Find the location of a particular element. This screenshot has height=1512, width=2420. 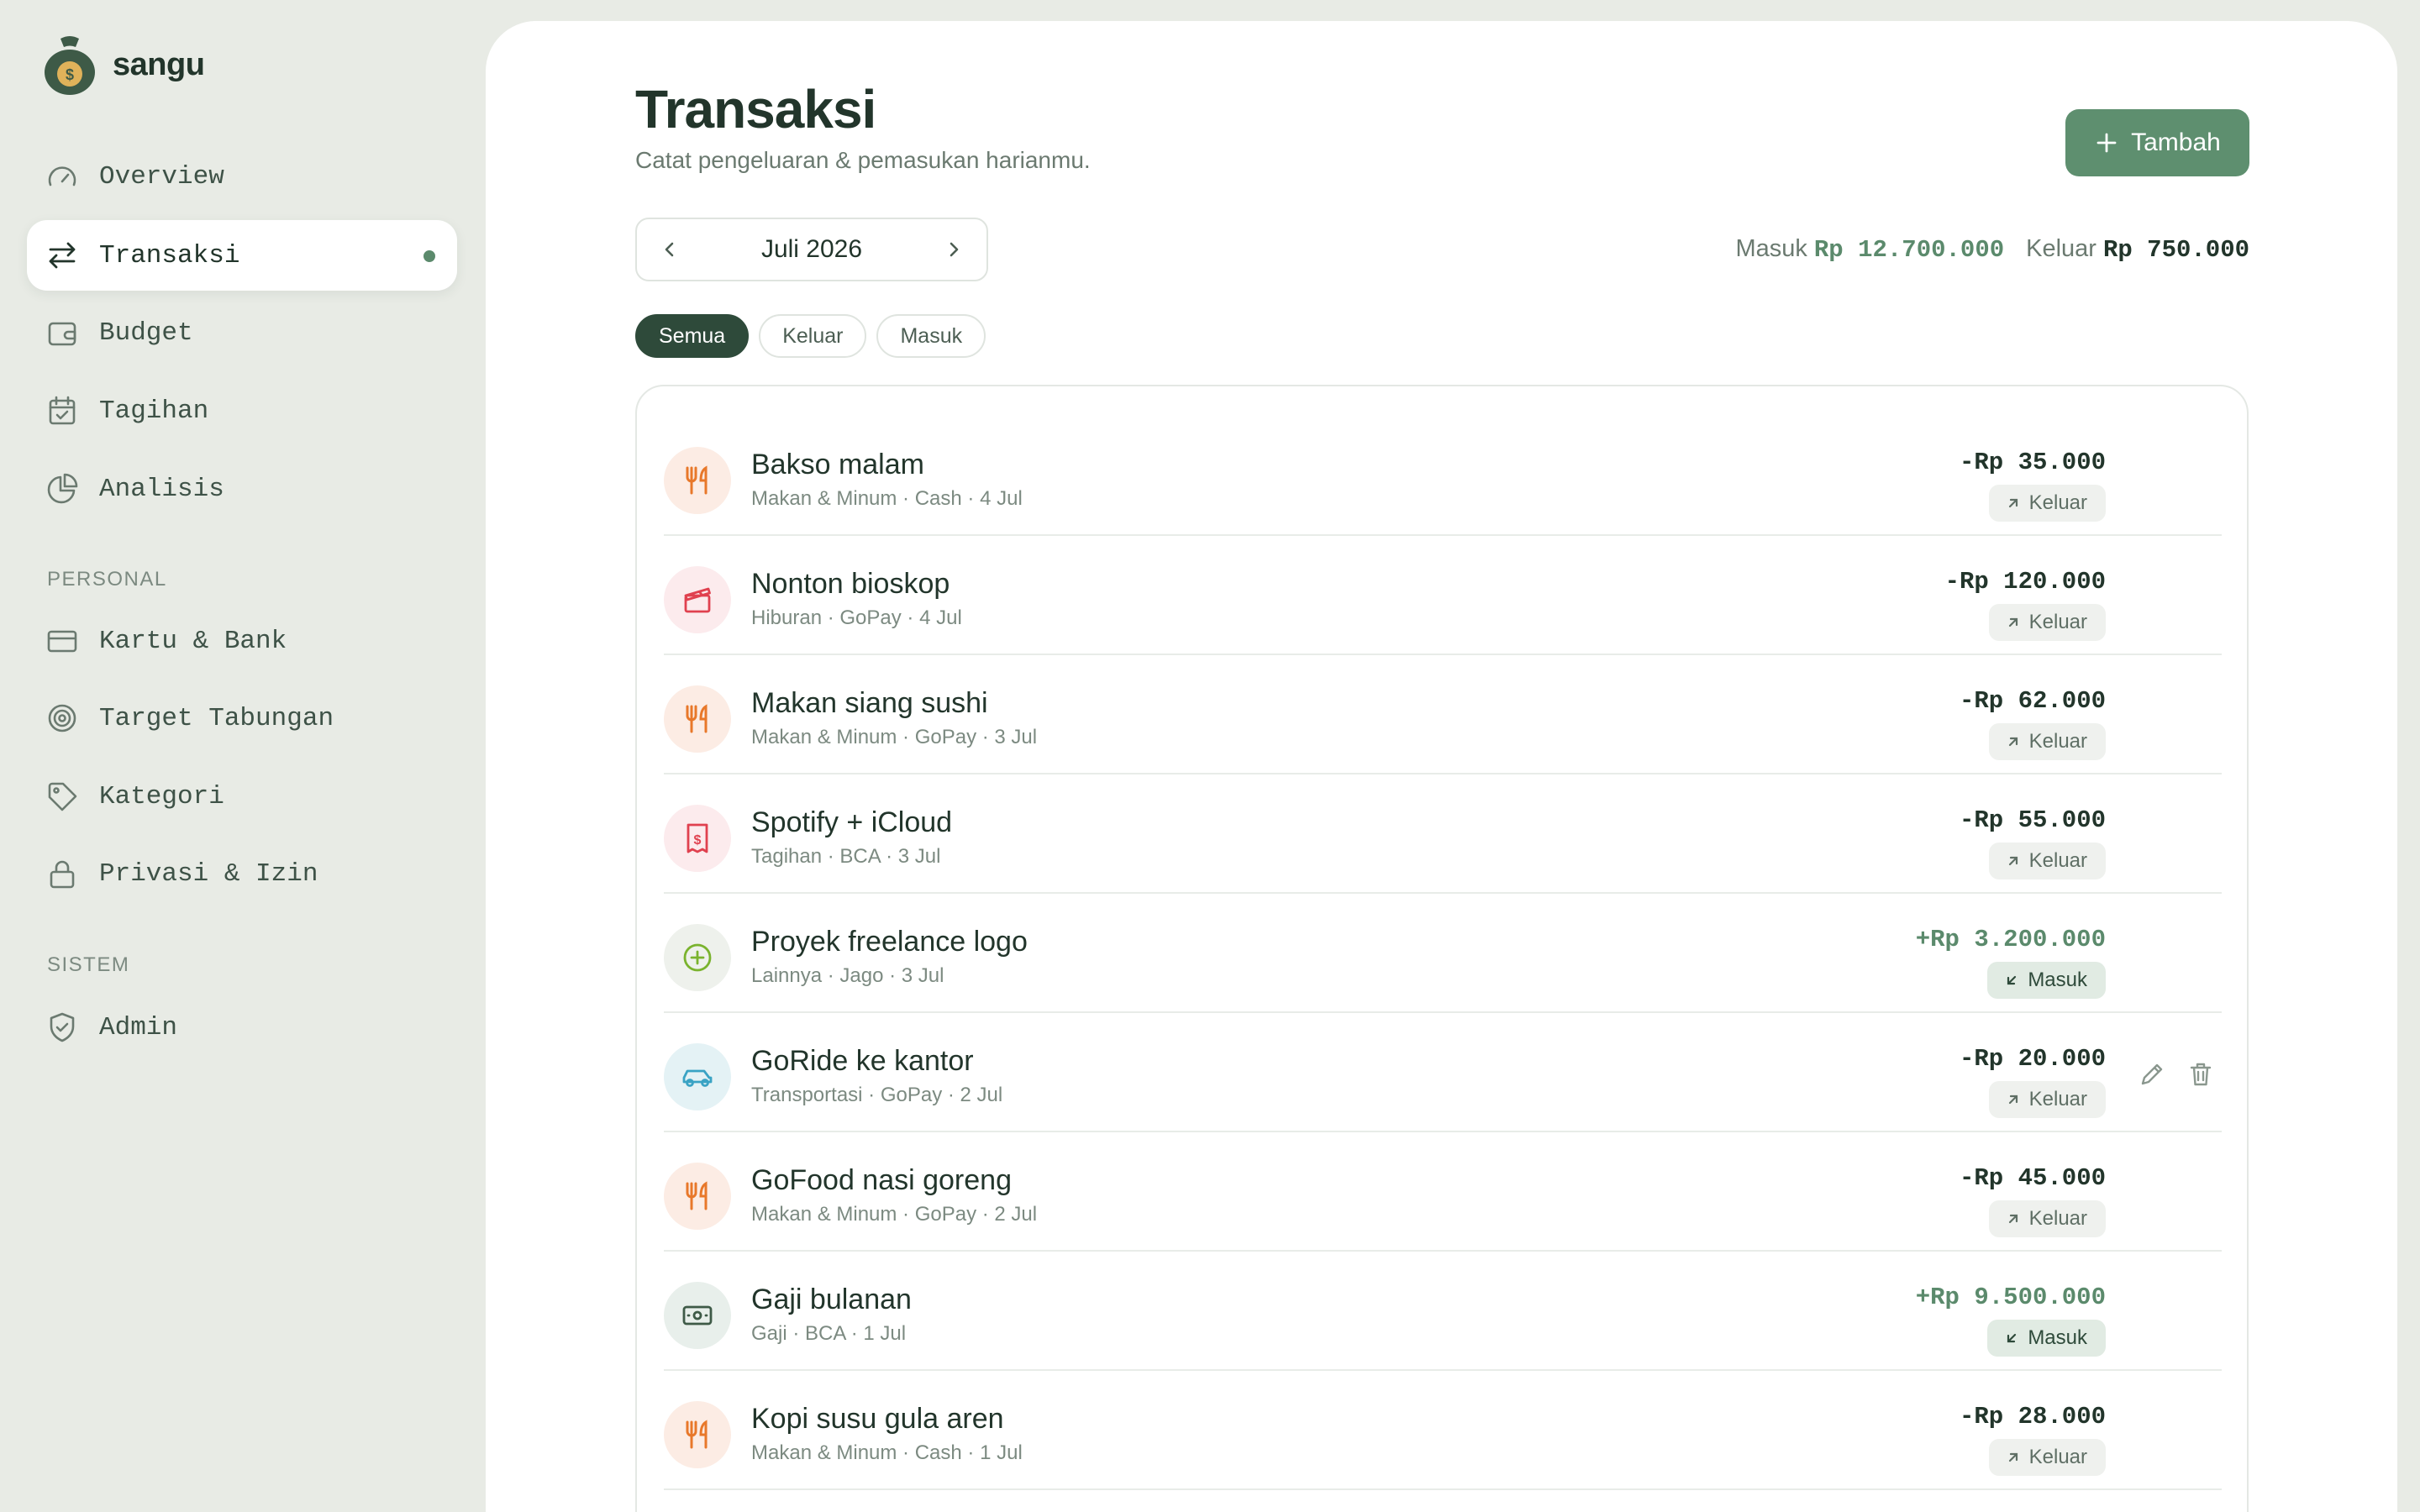

add-button-label: Tambah is located at coordinates (2176, 142).